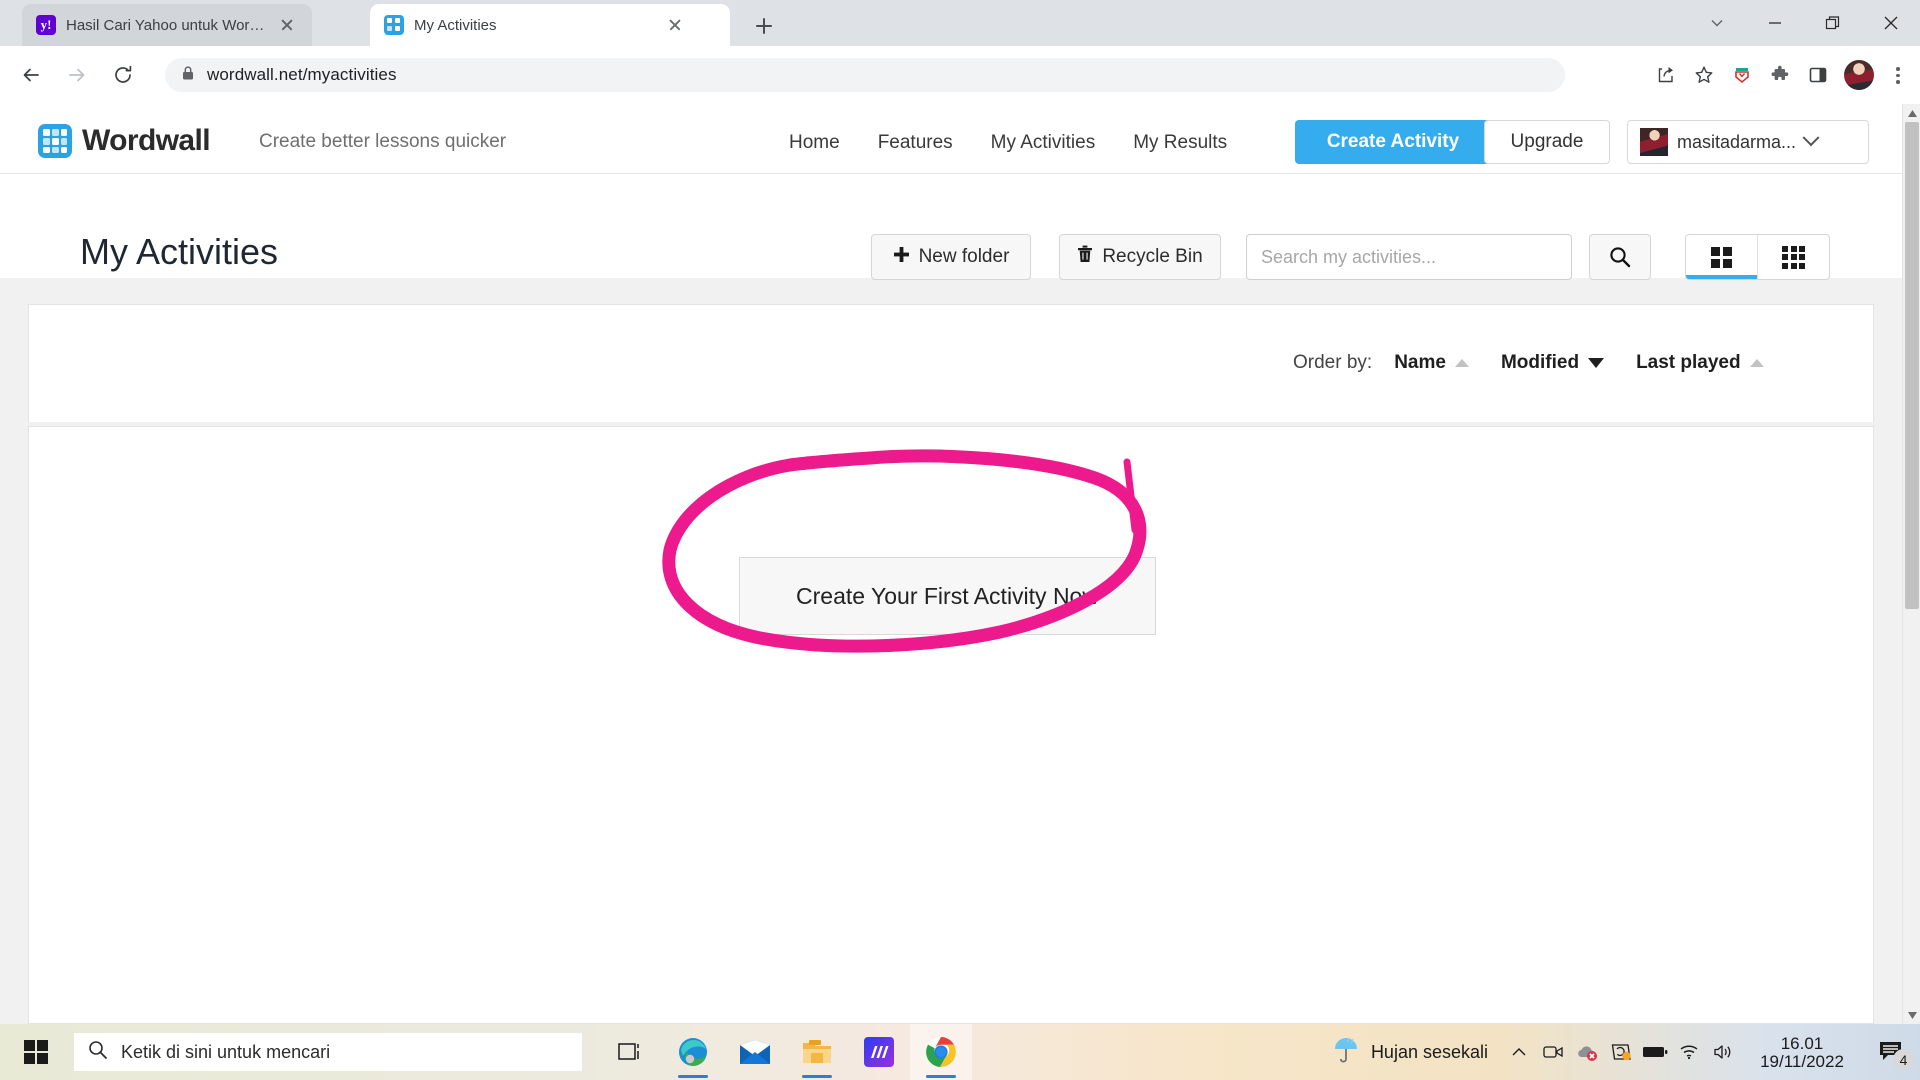 The image size is (1920, 1080). What do you see at coordinates (915, 143) in the screenshot?
I see `nav-item-features: Features` at bounding box center [915, 143].